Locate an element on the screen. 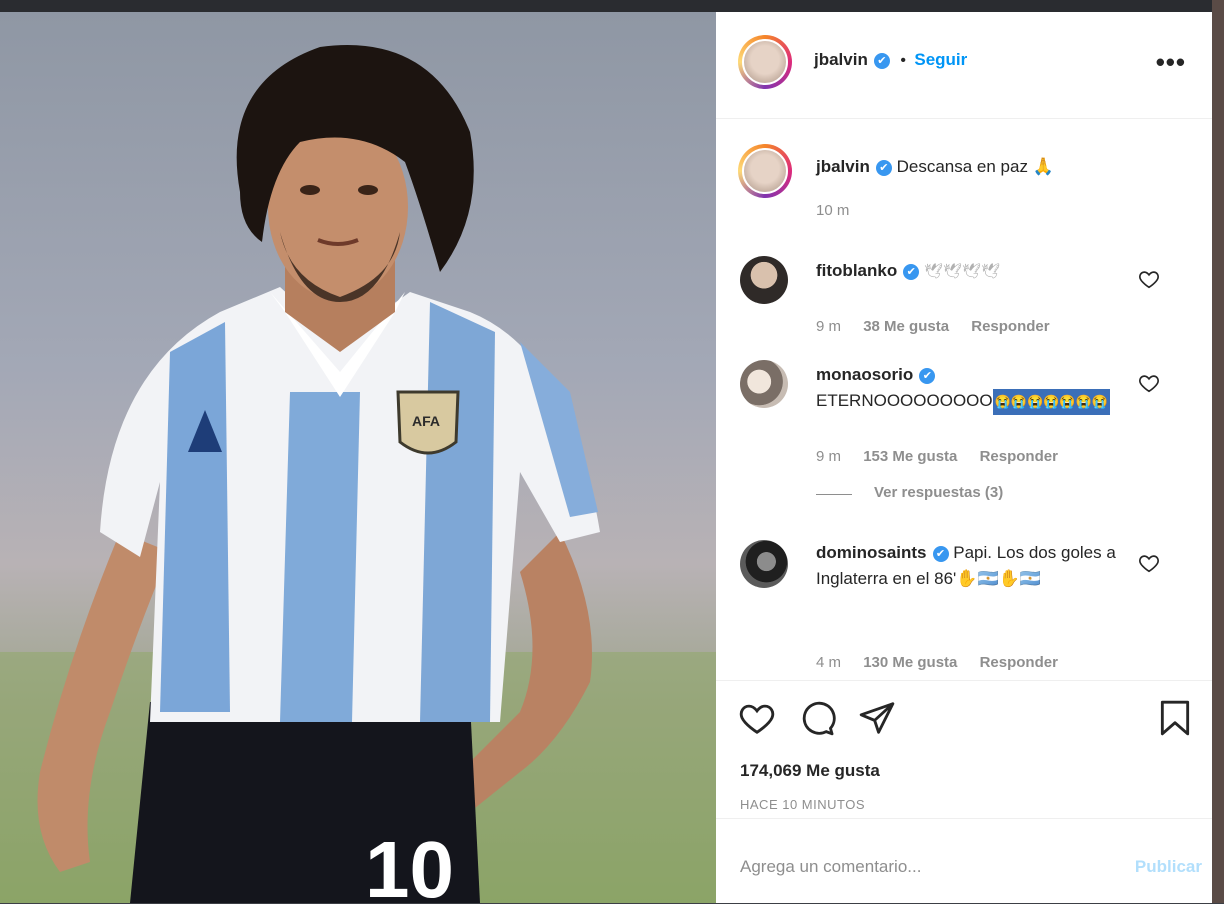  comment-emoji-run: 😭😭😭😭😭😭😭 is located at coordinates (1051, 402).